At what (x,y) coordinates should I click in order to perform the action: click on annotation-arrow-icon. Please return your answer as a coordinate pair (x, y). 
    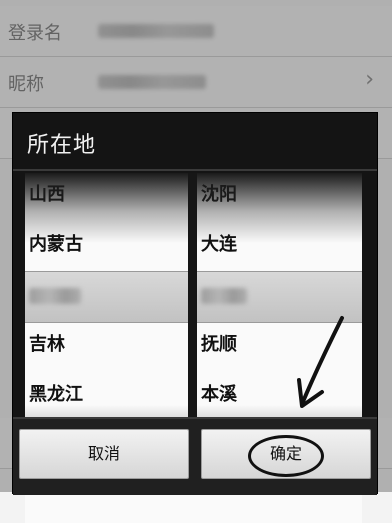
    Looking at the image, I should click on (320, 362).